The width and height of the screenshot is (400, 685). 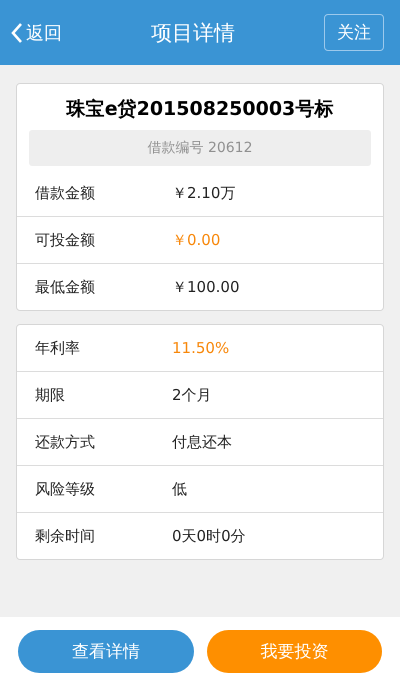 I want to click on back-chevron-icon, so click(x=16, y=33).